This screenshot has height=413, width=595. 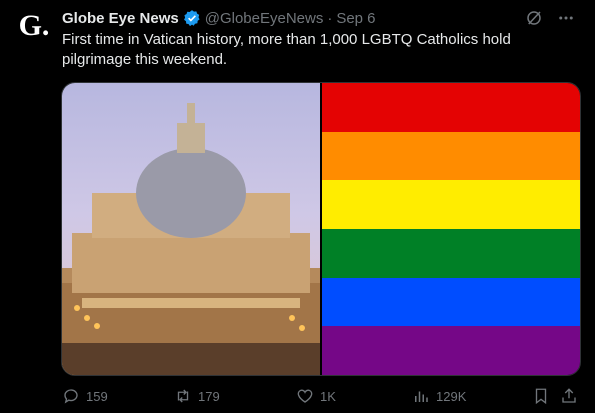 I want to click on views-button: 129K, so click(x=439, y=396).